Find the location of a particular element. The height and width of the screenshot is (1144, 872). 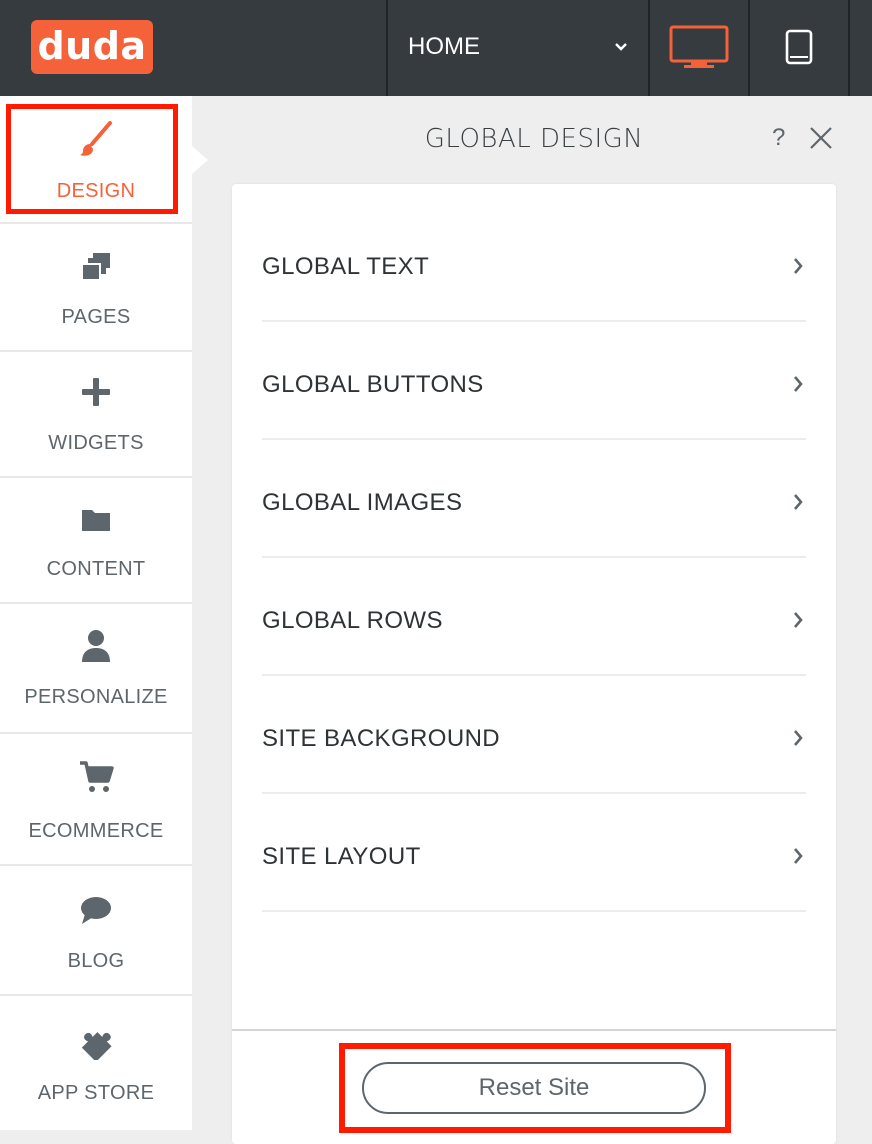

close-icon is located at coordinates (821, 141).